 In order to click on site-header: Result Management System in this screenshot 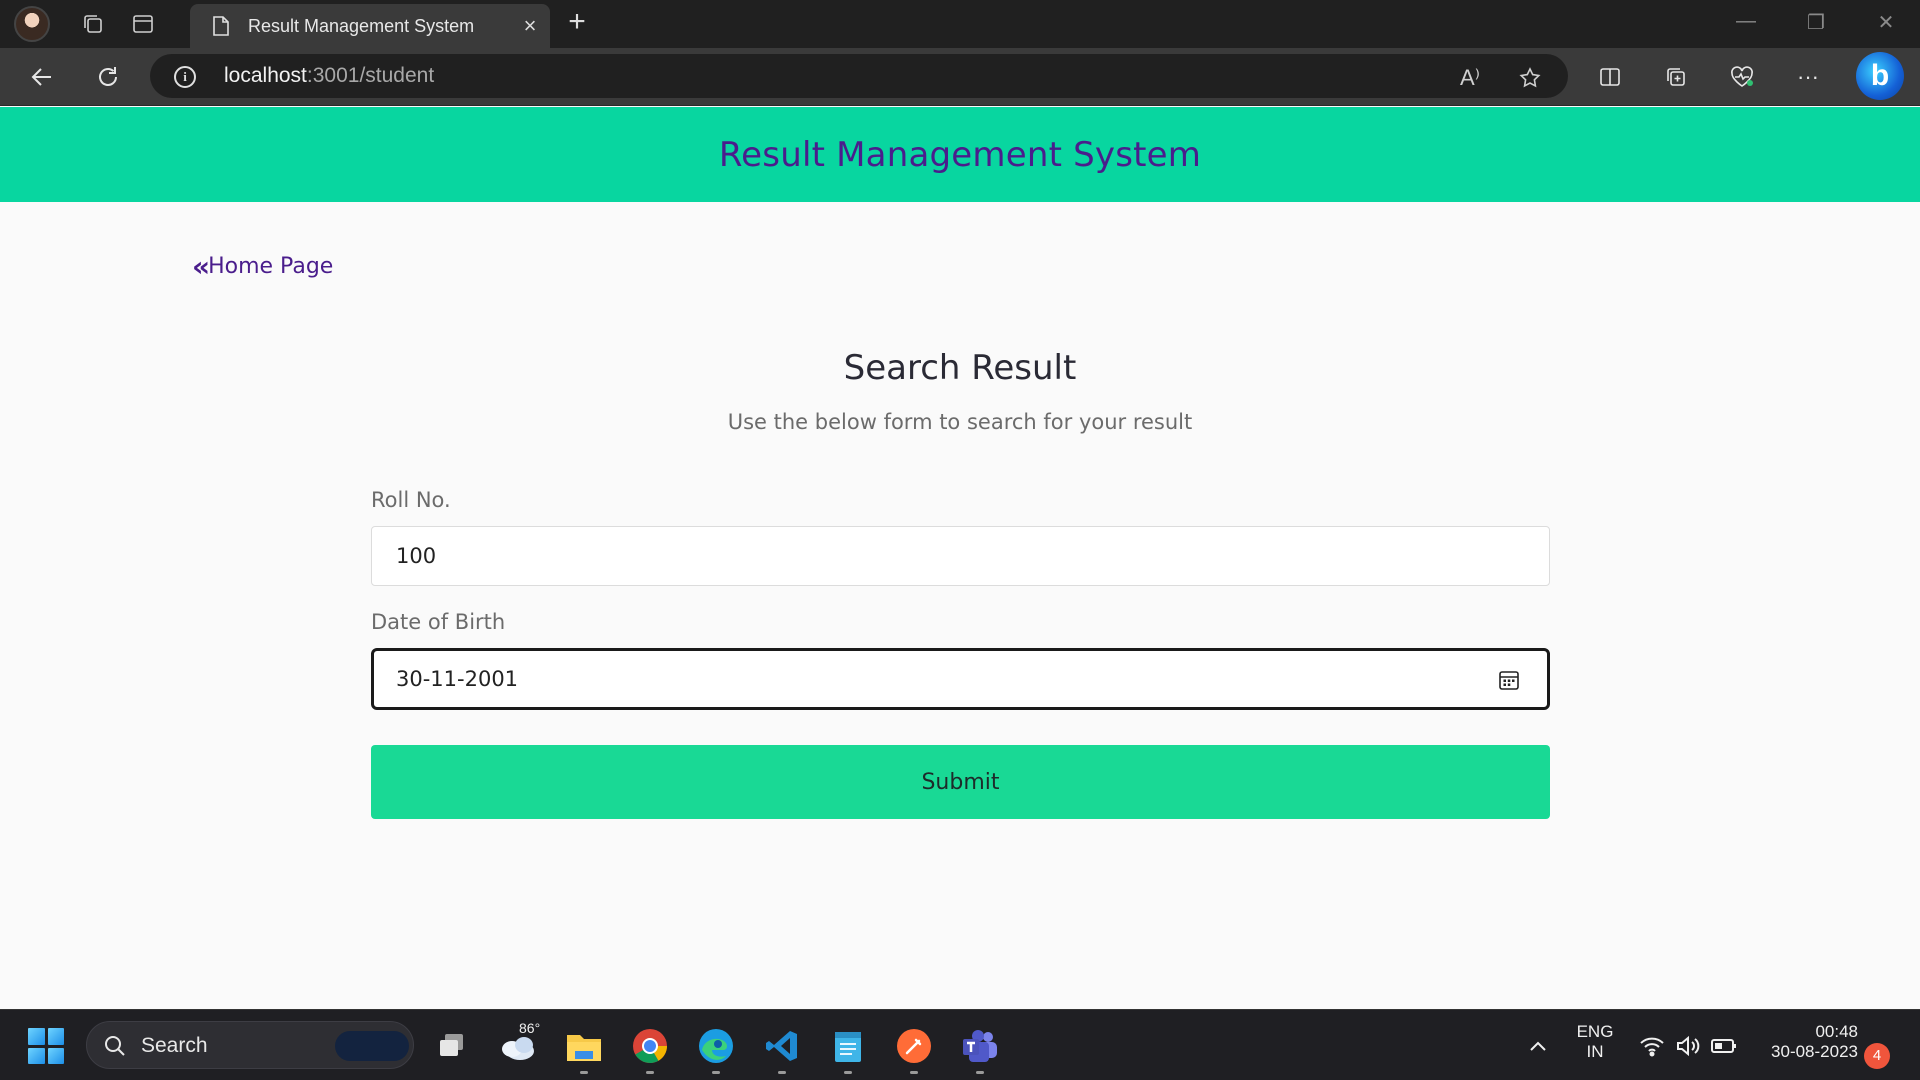, I will do `click(960, 154)`.